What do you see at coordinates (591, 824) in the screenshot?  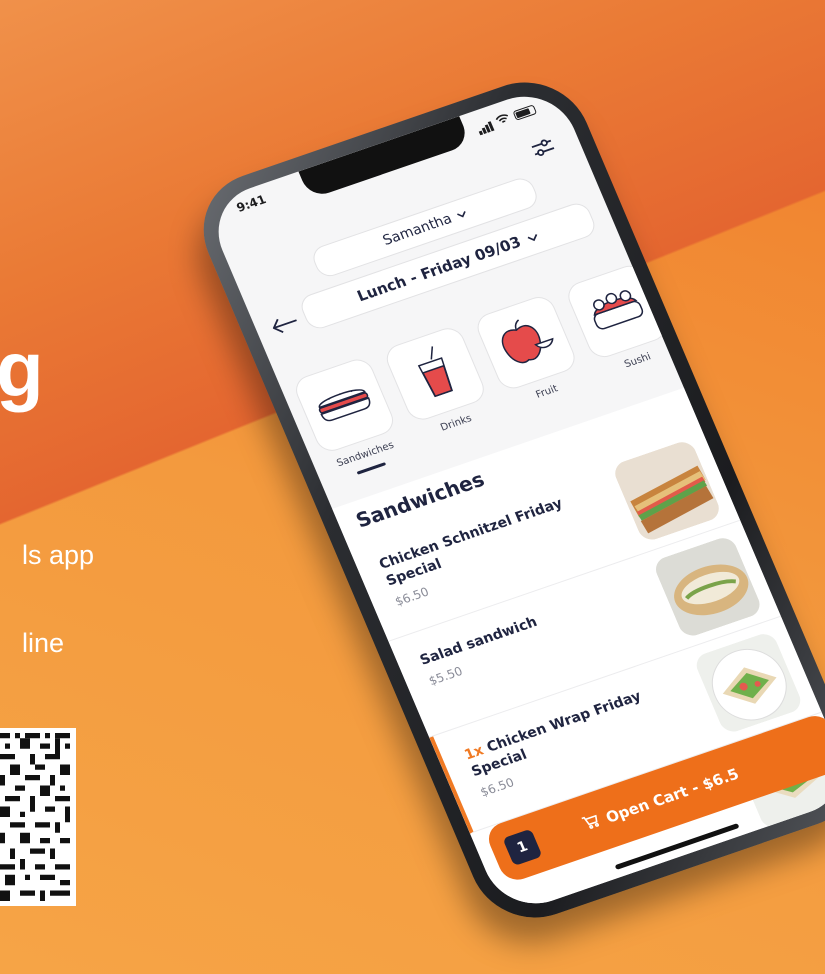 I see `cart-icon` at bounding box center [591, 824].